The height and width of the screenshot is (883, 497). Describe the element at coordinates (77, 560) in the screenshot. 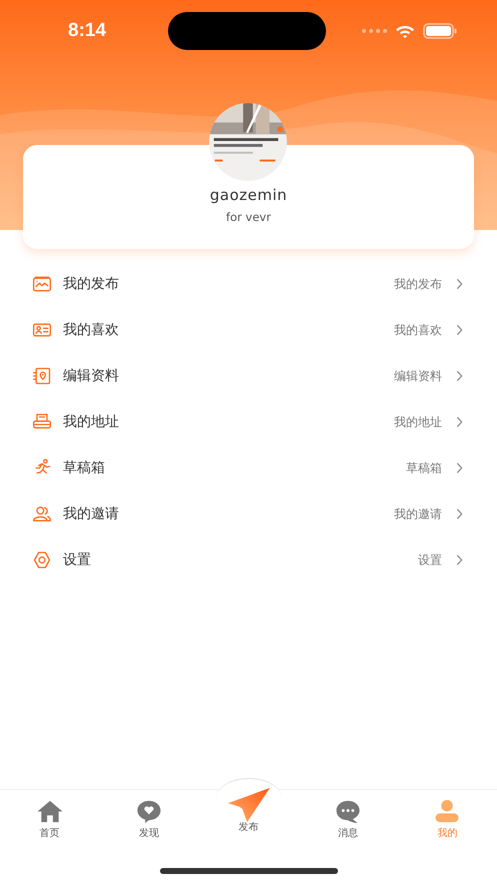

I see `menu-label: 设置` at that location.